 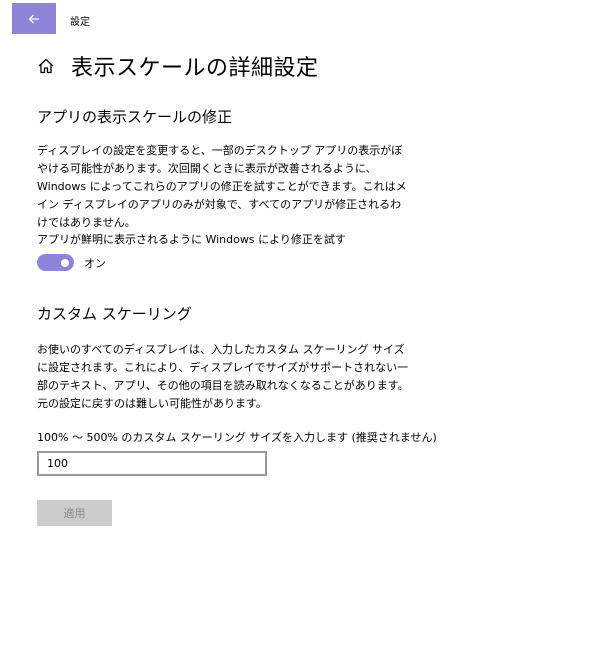 What do you see at coordinates (300, 18) in the screenshot?
I see `title-bar: 設定` at bounding box center [300, 18].